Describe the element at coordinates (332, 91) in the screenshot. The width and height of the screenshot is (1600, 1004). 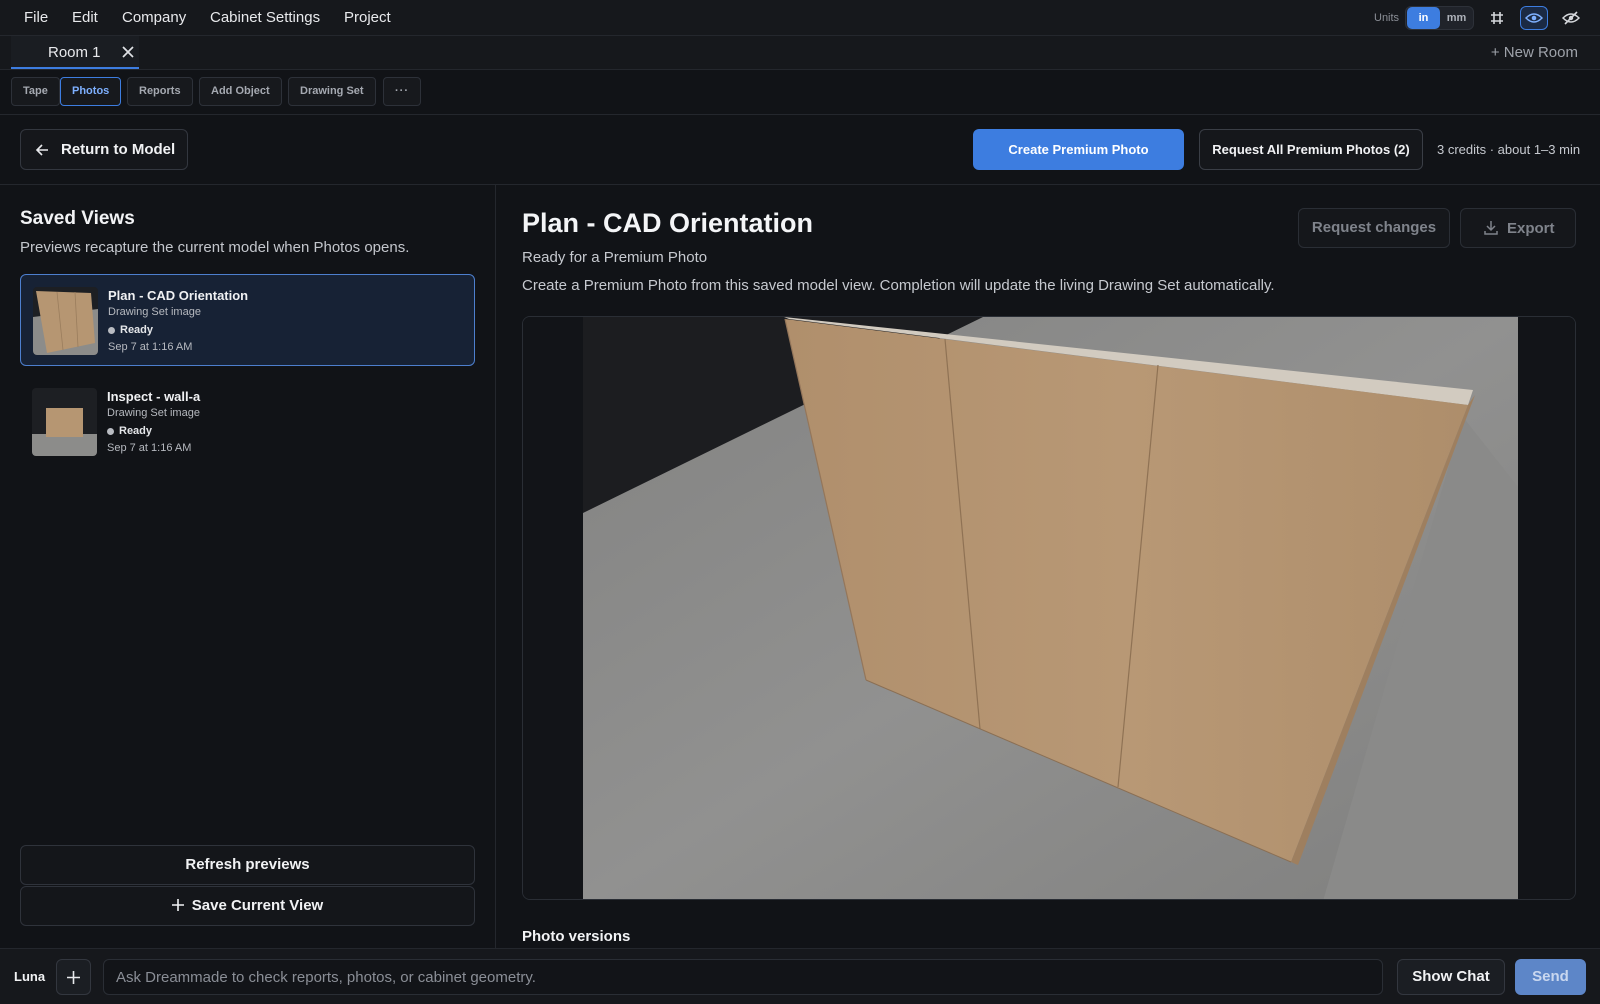
I see `tab-drawing-set: Drawing Set` at that location.